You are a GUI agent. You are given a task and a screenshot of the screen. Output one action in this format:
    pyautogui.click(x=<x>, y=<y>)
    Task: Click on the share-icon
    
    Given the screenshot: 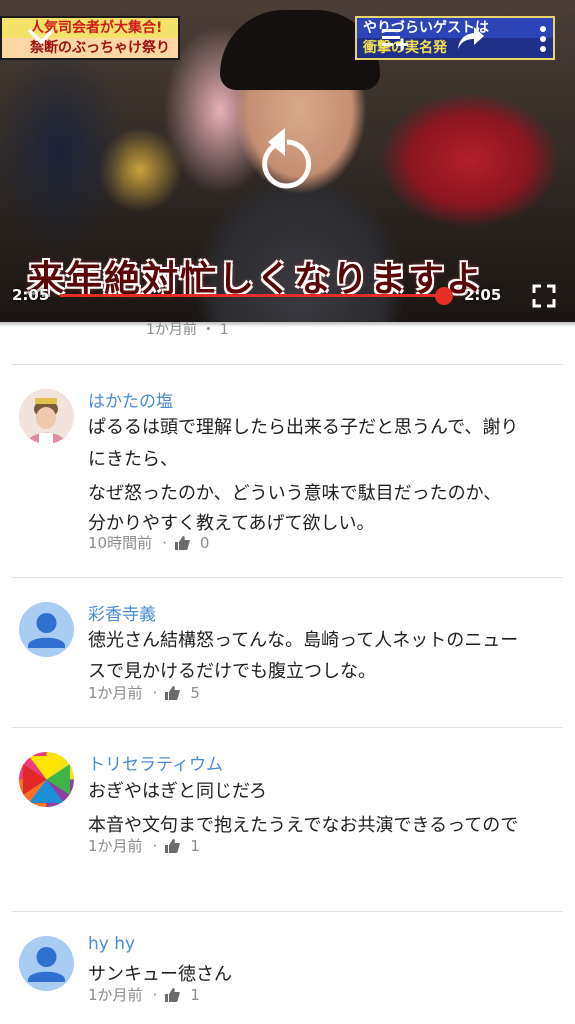 What is the action you would take?
    pyautogui.click(x=471, y=38)
    